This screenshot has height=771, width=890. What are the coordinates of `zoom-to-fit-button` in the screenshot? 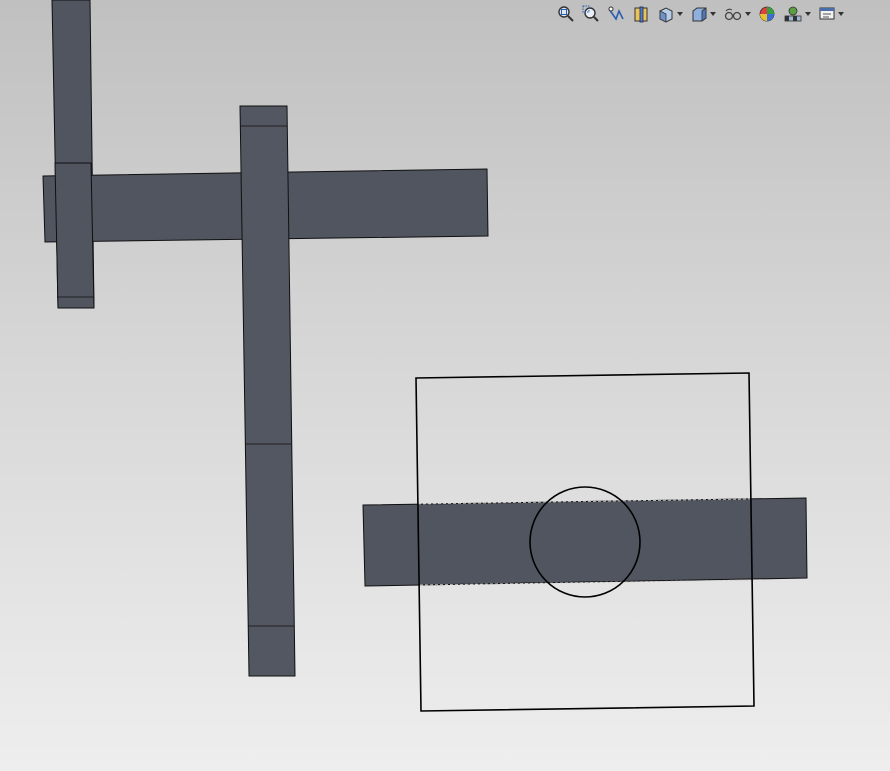 It's located at (566, 14).